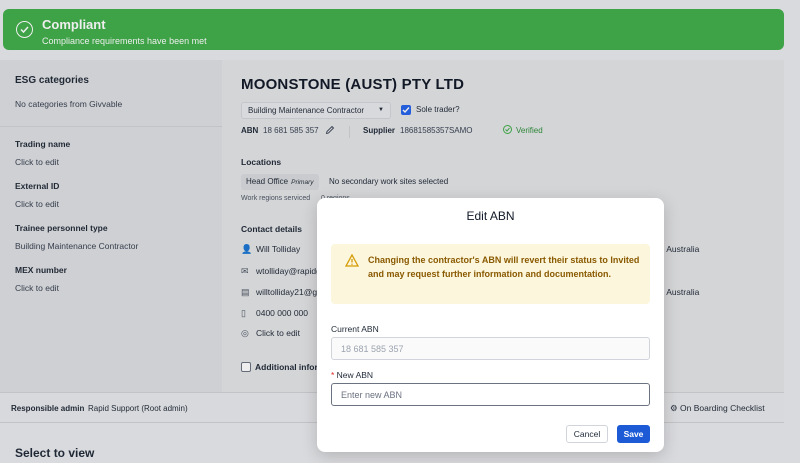 The height and width of the screenshot is (463, 800). What do you see at coordinates (587, 434) in the screenshot?
I see `cancel-button: Cancel` at bounding box center [587, 434].